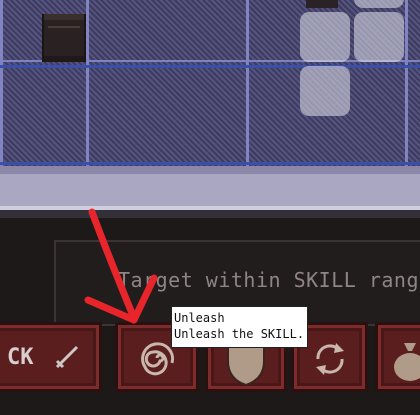  Describe the element at coordinates (121, 266) in the screenshot. I see `annotation-arrow-icon` at that location.